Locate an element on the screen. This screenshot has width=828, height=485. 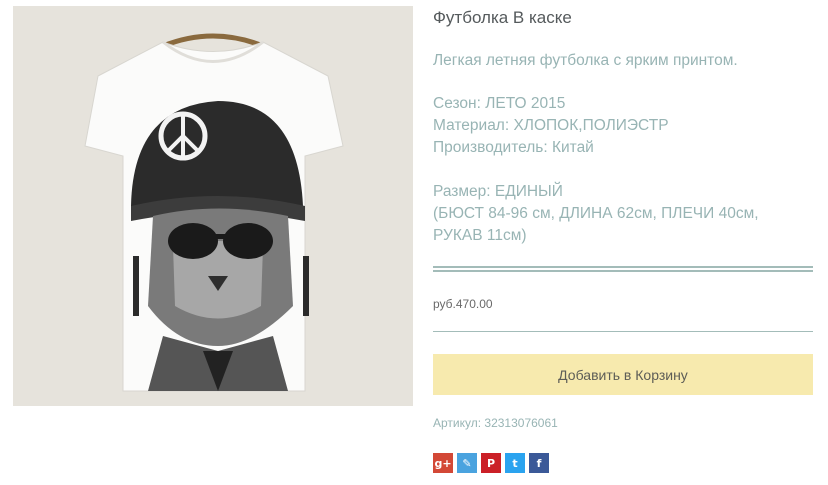
google-plus-icon: g+ is located at coordinates (443, 463).